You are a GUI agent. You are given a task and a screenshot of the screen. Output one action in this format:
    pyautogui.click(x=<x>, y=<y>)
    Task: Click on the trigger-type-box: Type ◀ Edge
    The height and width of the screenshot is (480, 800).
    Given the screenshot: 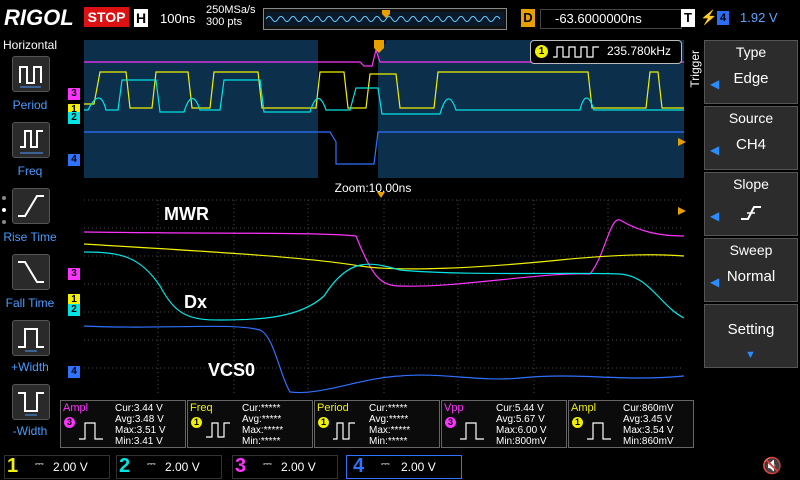 What is the action you would take?
    pyautogui.click(x=751, y=72)
    